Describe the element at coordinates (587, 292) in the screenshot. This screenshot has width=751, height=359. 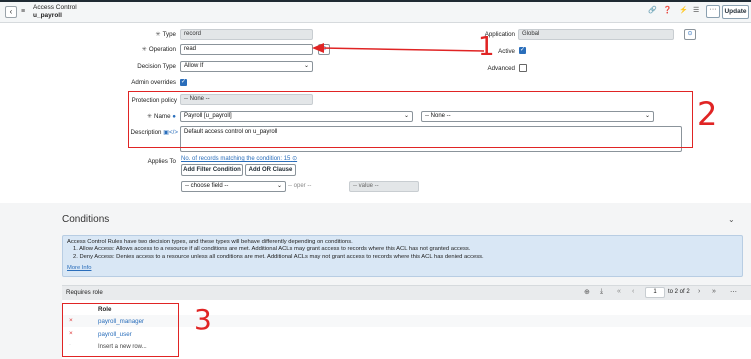
I see `globe-icon: ⊕` at that location.